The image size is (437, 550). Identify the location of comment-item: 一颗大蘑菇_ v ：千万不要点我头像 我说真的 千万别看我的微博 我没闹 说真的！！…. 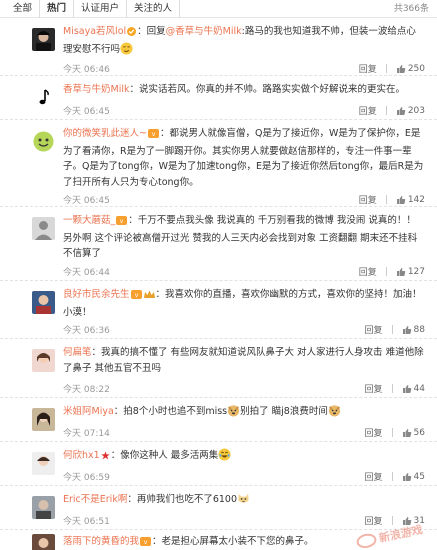
(218, 244).